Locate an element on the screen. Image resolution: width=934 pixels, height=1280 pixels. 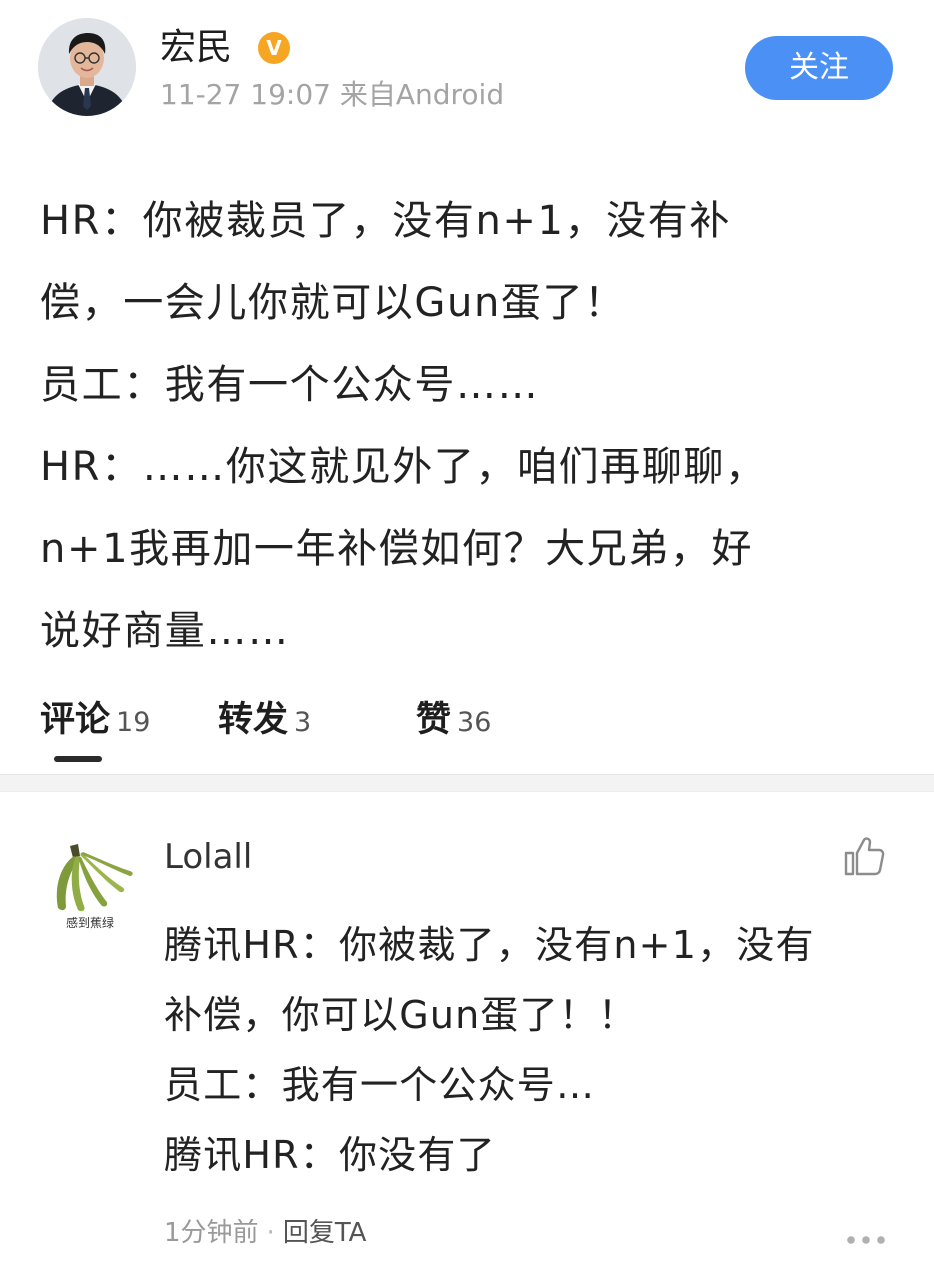
active-tab-indicator is located at coordinates (78, 759).